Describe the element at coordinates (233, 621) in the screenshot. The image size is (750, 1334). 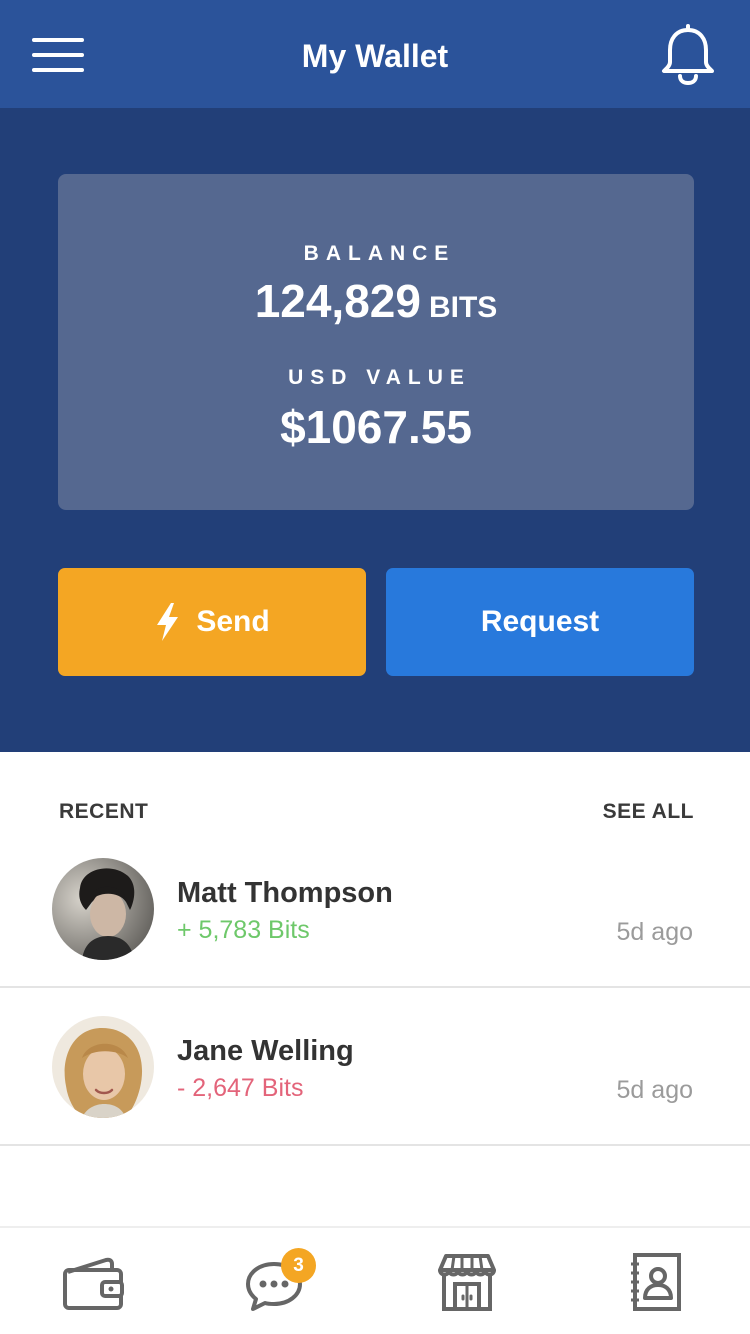
I see `send-button-label: Send` at that location.